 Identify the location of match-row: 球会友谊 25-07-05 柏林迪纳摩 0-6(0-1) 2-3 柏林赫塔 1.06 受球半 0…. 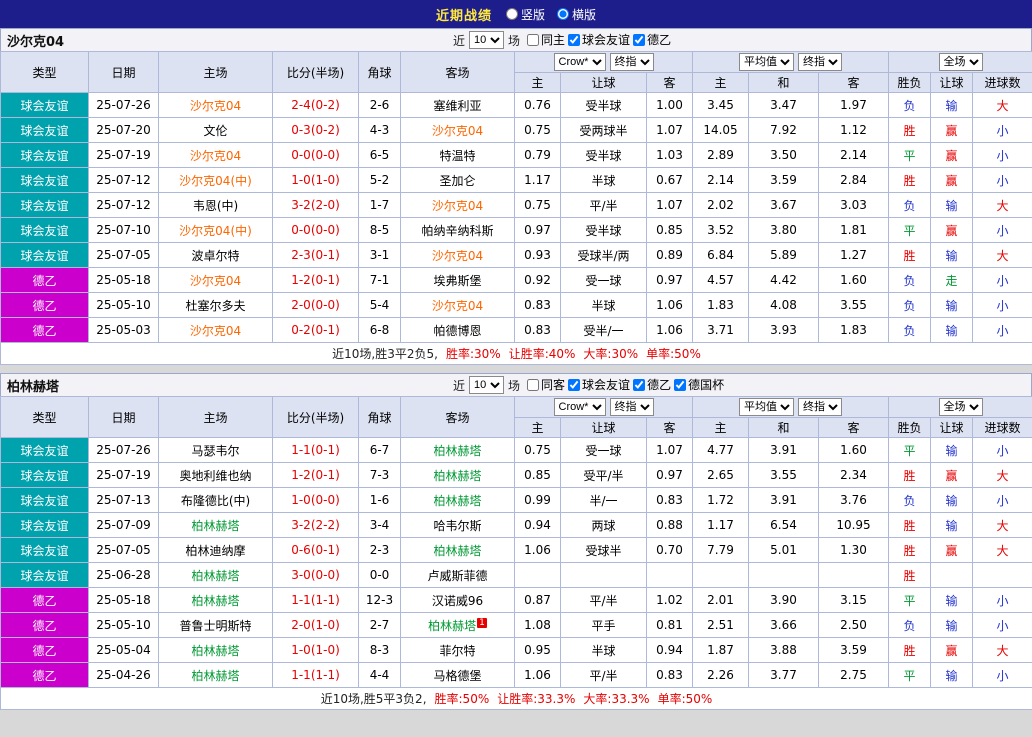
(516, 550).